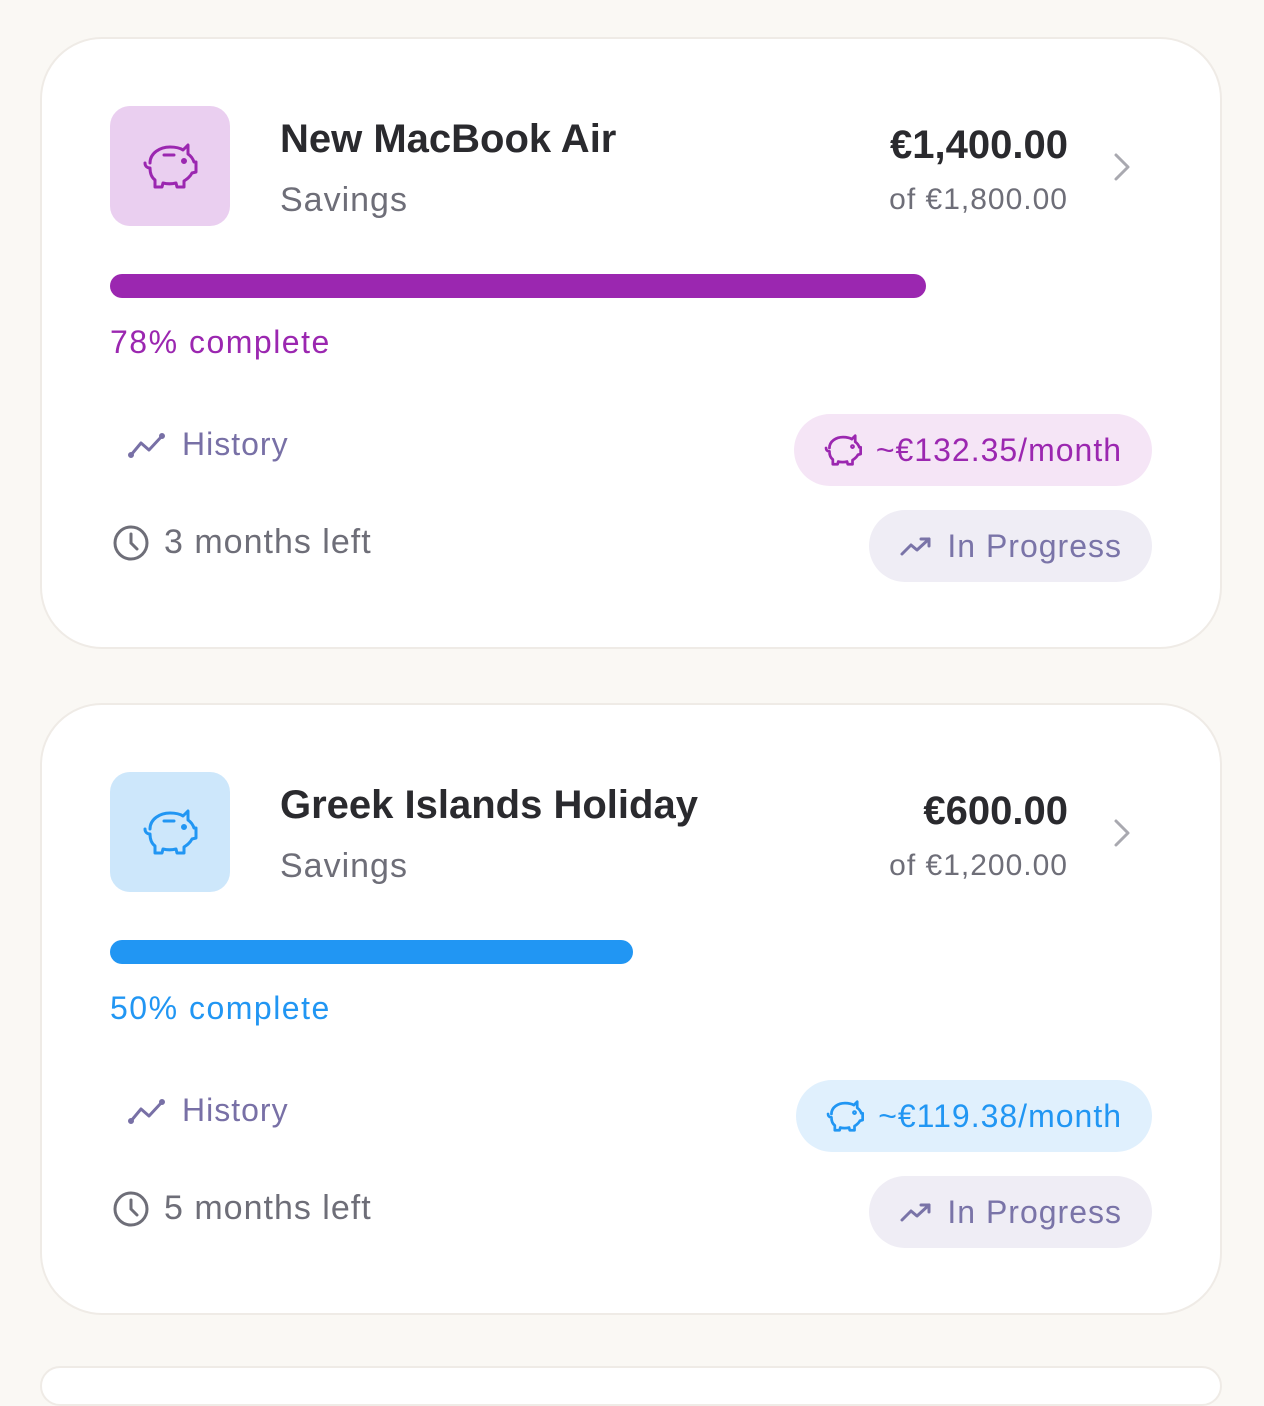  Describe the element at coordinates (220, 342) in the screenshot. I see `progress-label: 78% complete` at that location.